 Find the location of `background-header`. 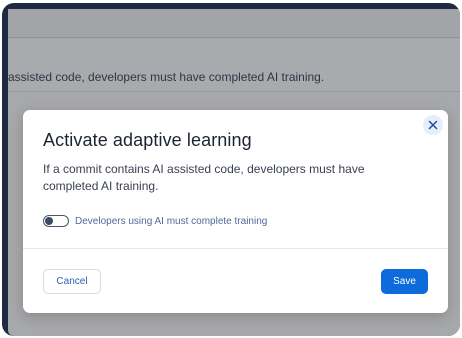

background-header is located at coordinates (234, 23).